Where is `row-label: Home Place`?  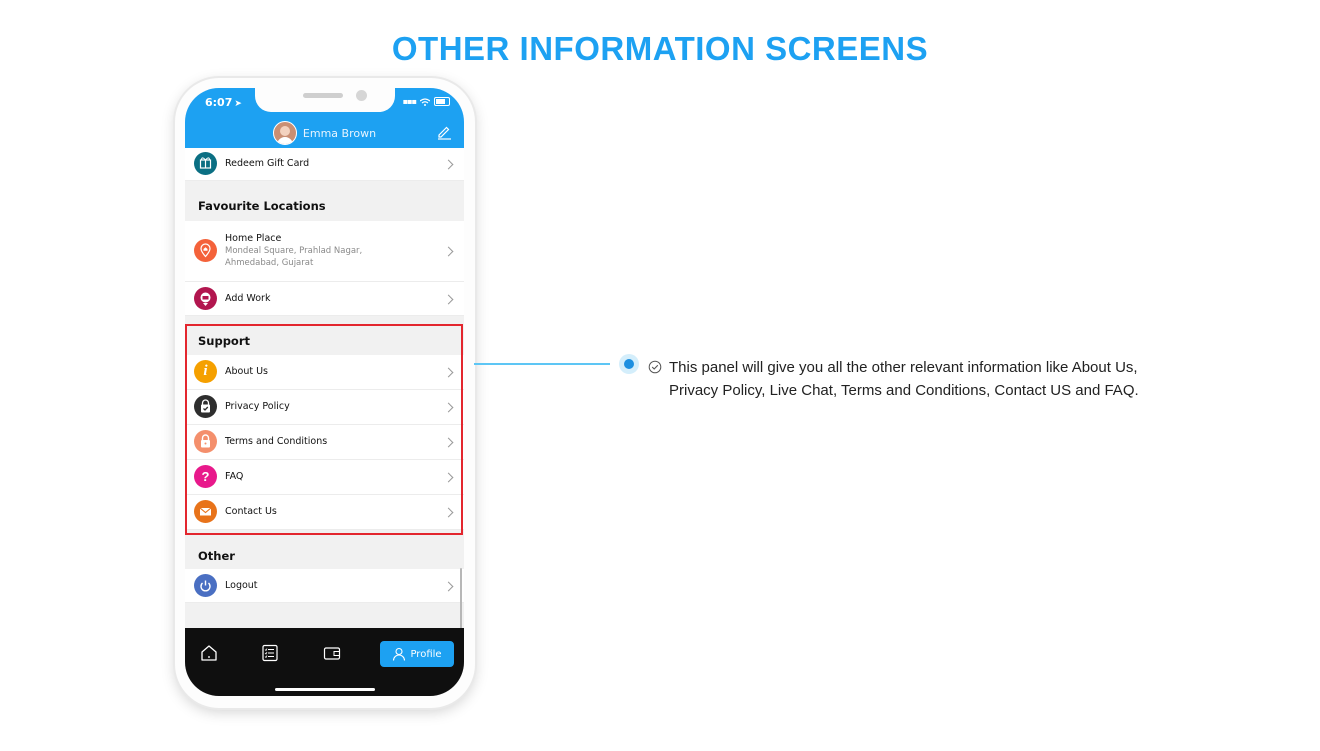 row-label: Home Place is located at coordinates (253, 238).